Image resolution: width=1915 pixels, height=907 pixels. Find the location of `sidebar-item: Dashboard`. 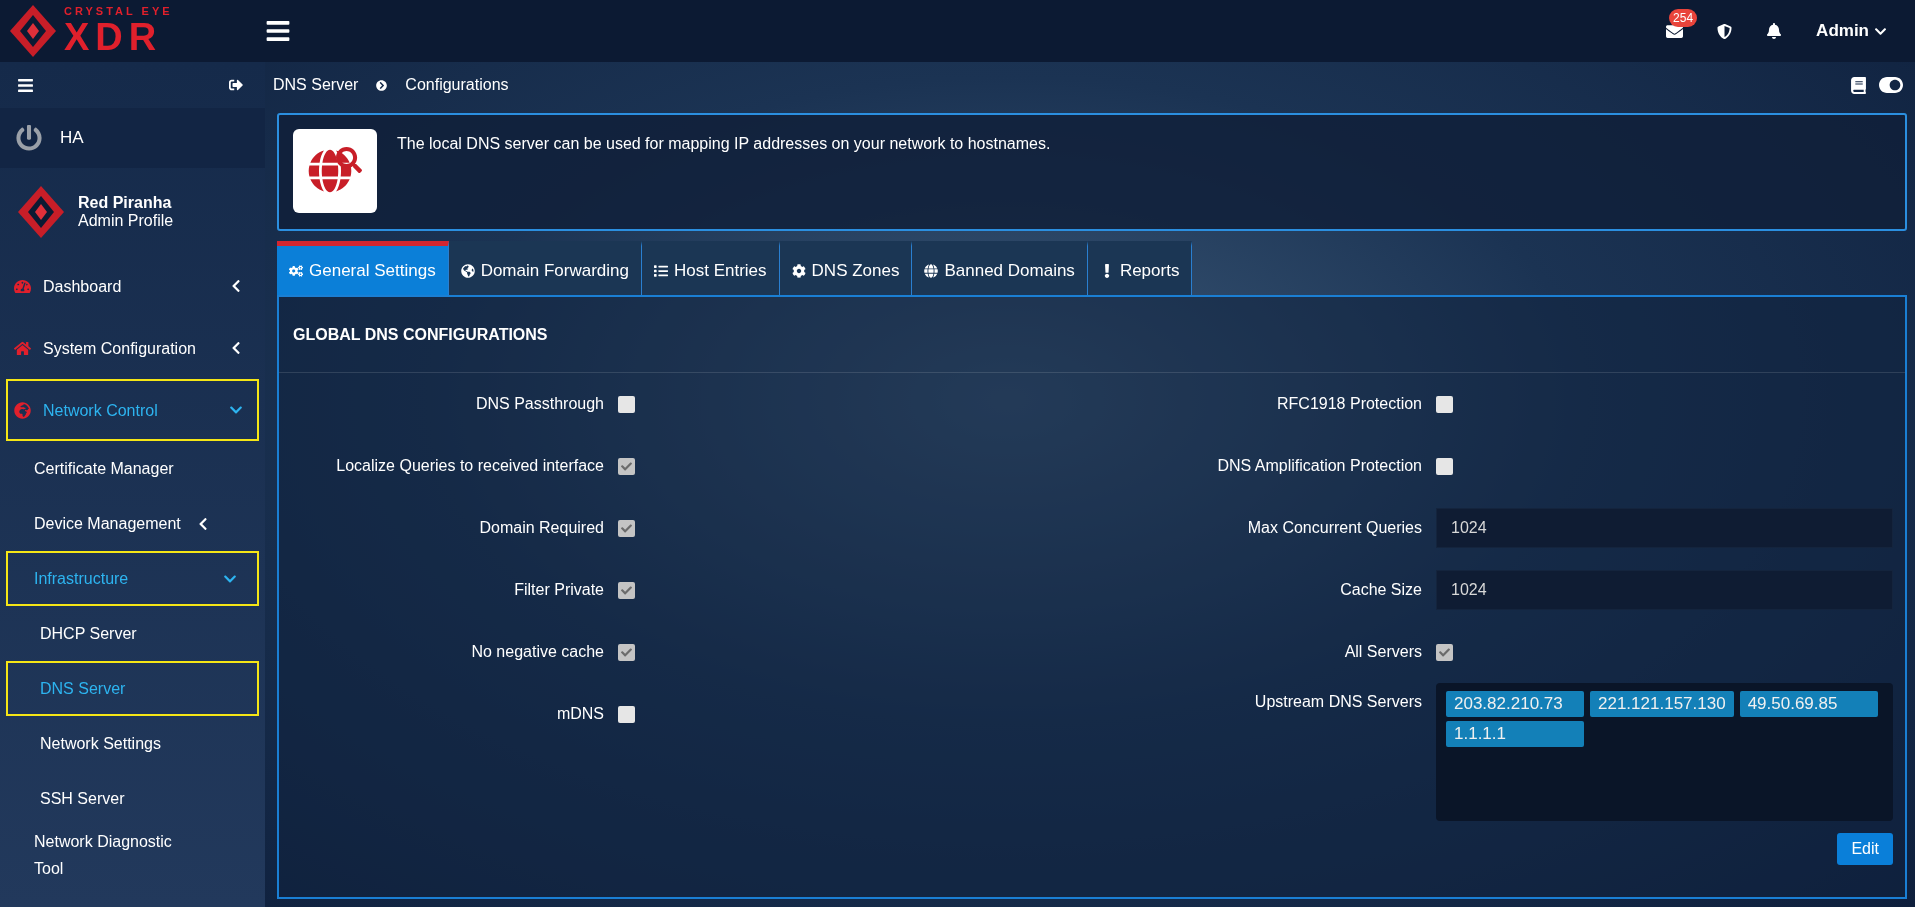

sidebar-item: Dashboard is located at coordinates (132, 286).